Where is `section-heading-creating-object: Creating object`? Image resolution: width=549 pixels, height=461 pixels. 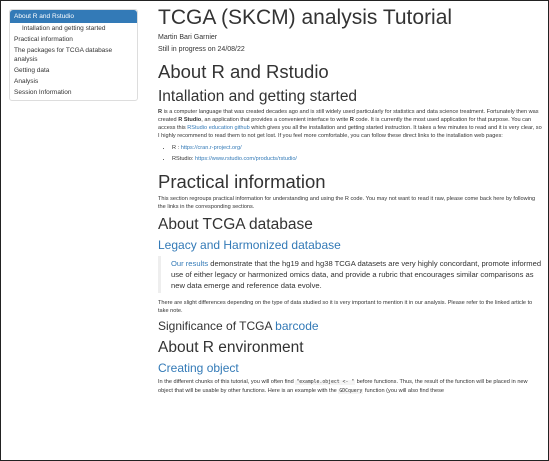 section-heading-creating-object: Creating object is located at coordinates (198, 368).